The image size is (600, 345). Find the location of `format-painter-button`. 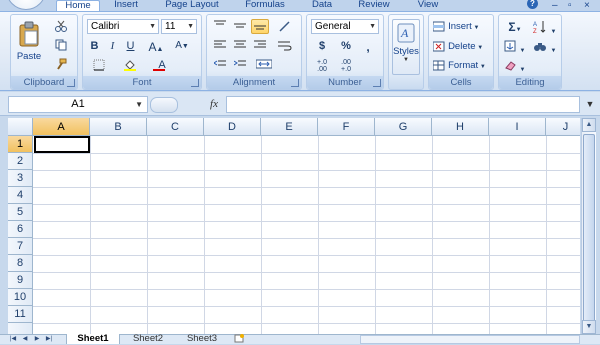

format-painter-button is located at coordinates (61, 64).